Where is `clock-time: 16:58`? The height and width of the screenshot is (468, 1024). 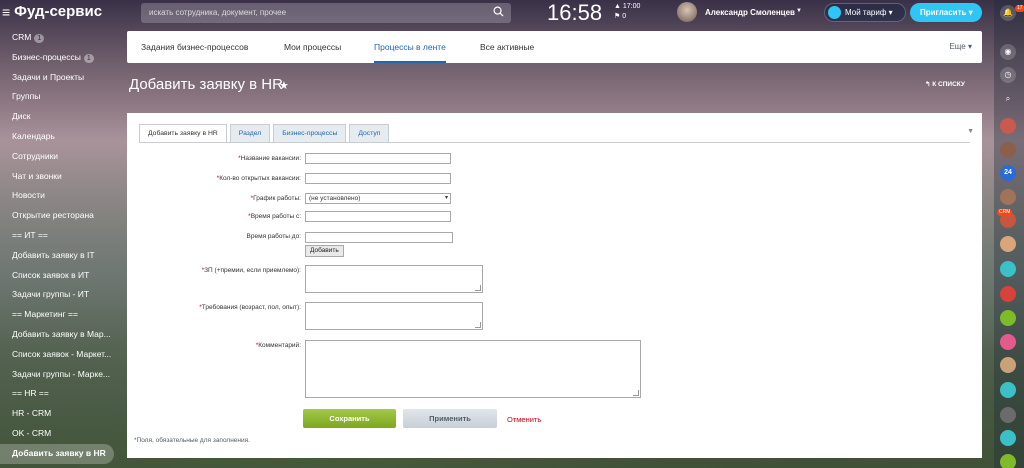
clock-time: 16:58 is located at coordinates (574, 13).